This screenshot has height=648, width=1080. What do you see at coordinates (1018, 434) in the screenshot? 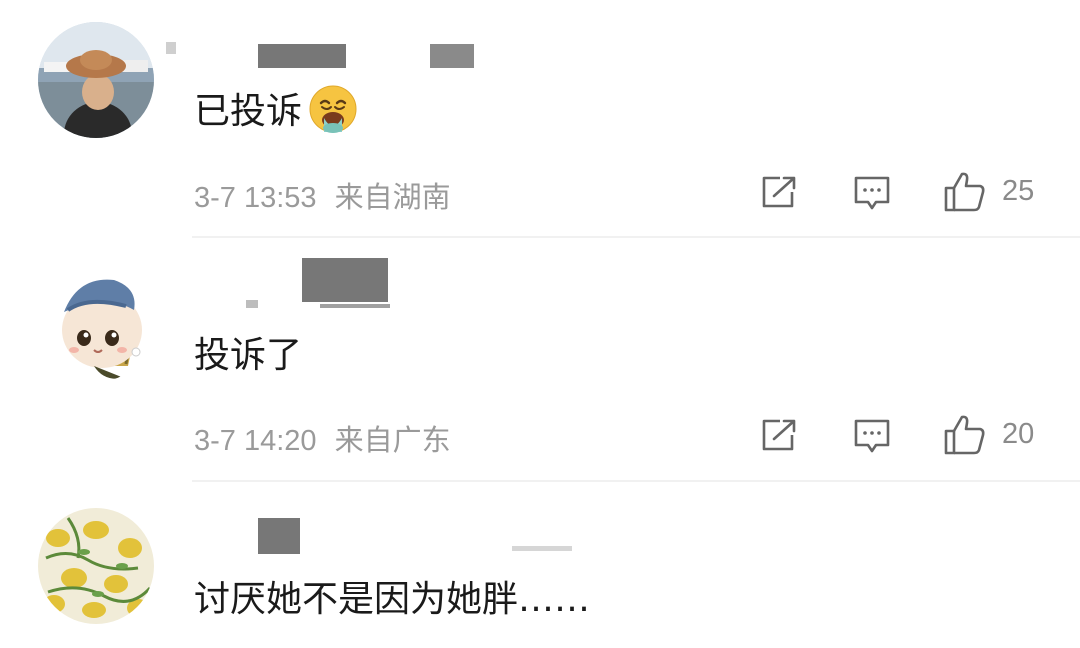
I see `like-count: 20` at bounding box center [1018, 434].